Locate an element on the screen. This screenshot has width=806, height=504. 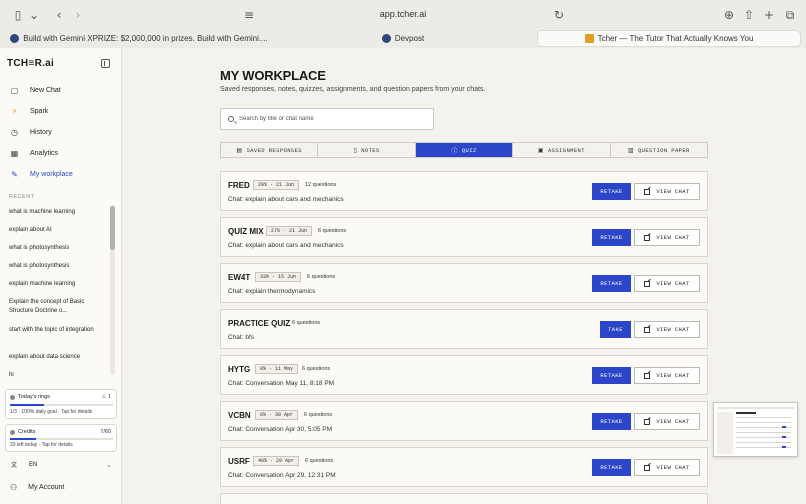
search-box is located at coordinates (327, 119).